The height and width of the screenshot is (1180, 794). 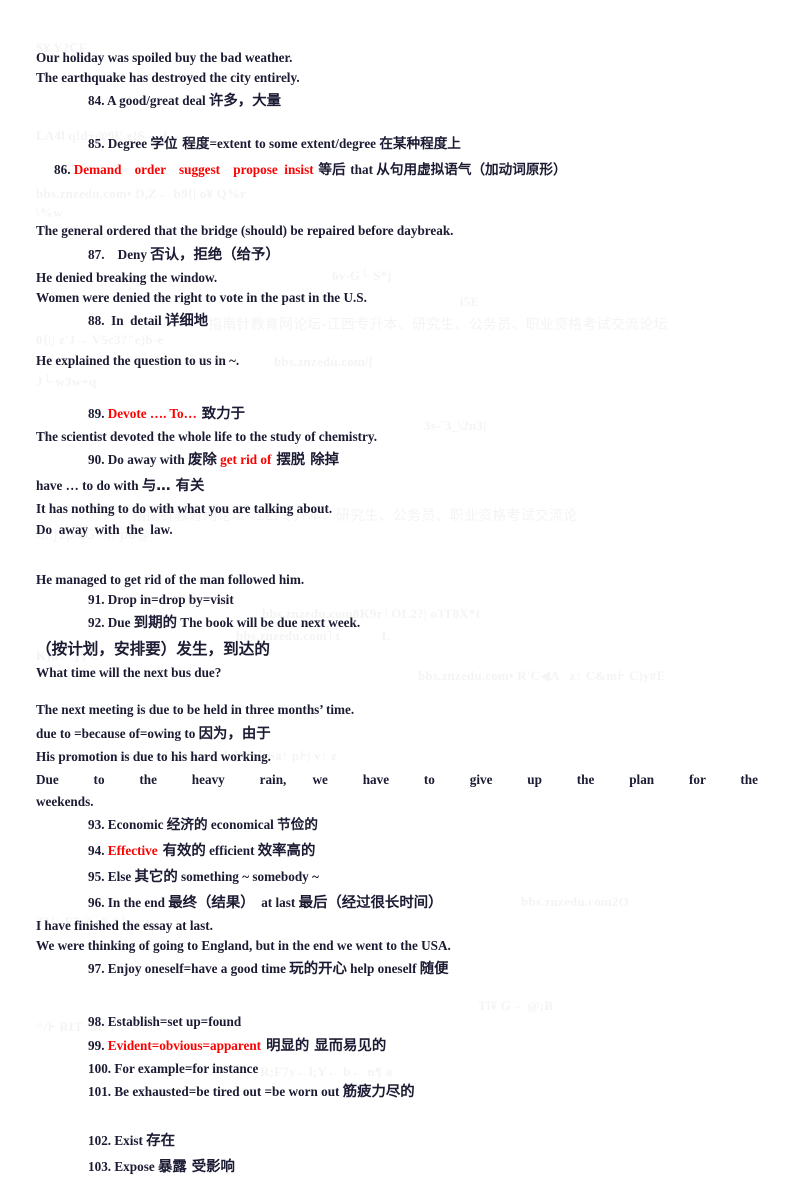 I want to click on entry-translation: 到期的, so click(x=155, y=623).